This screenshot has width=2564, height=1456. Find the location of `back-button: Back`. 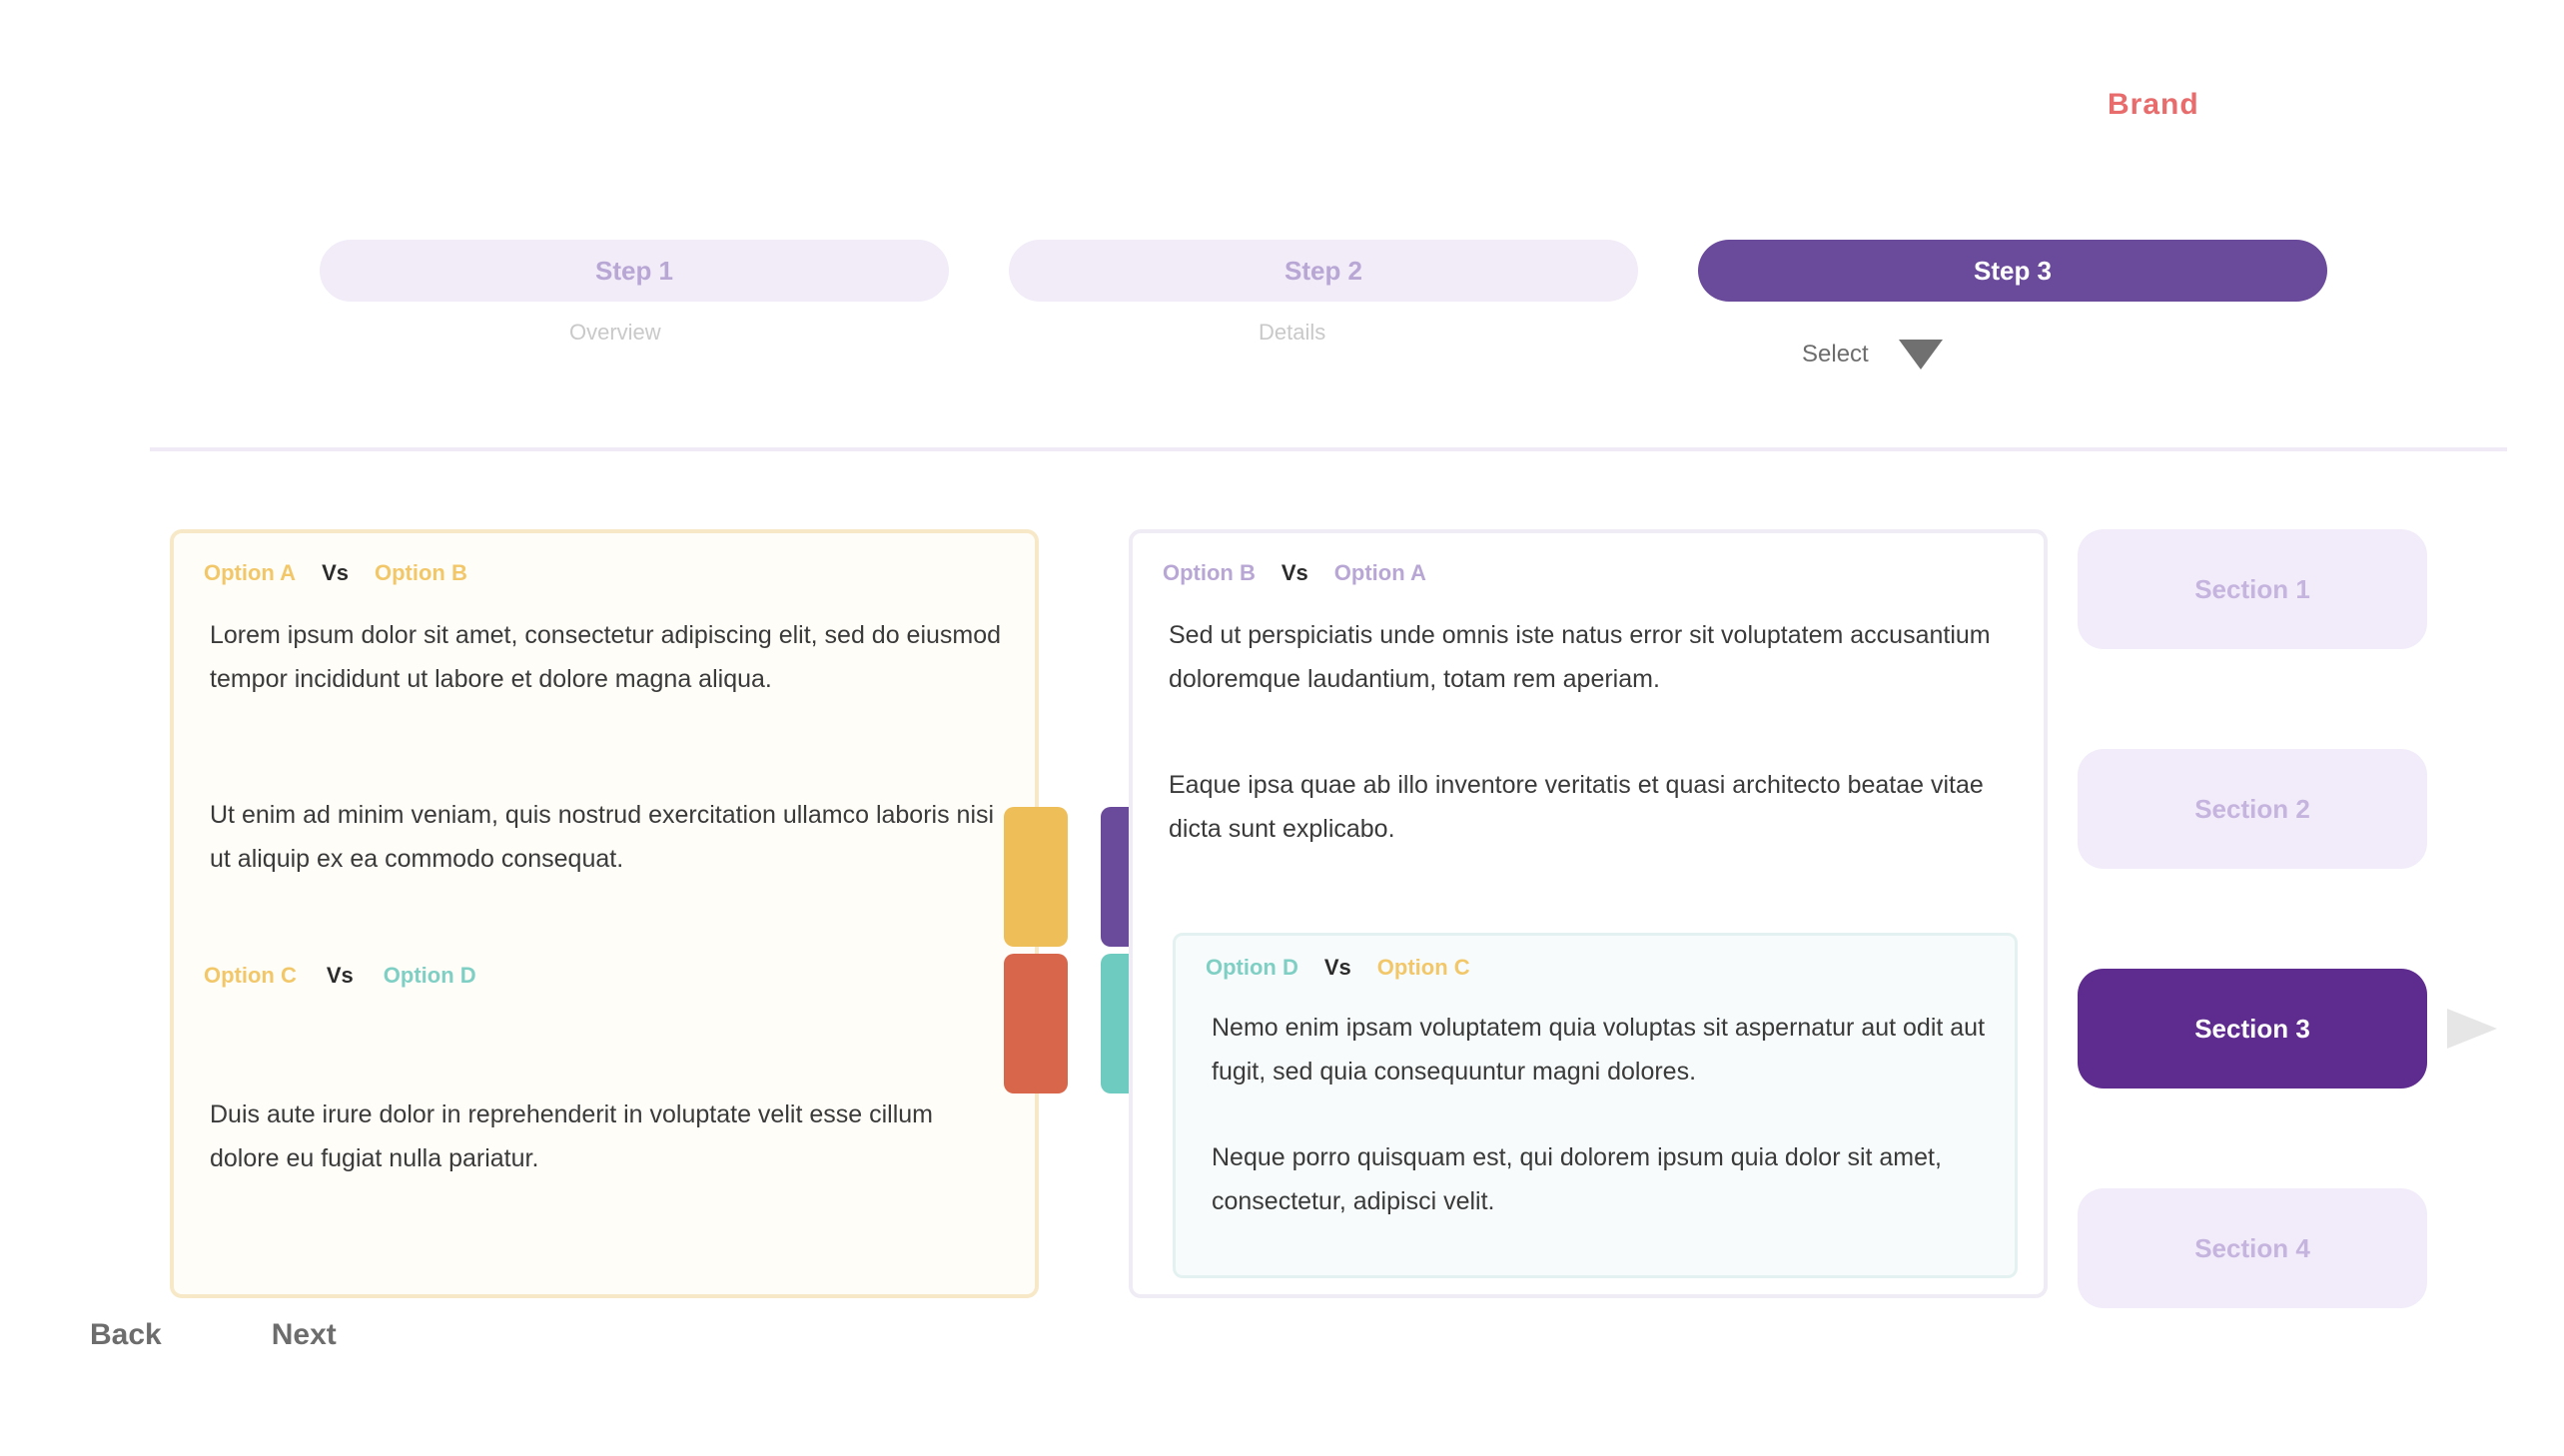

back-button: Back is located at coordinates (126, 1335).